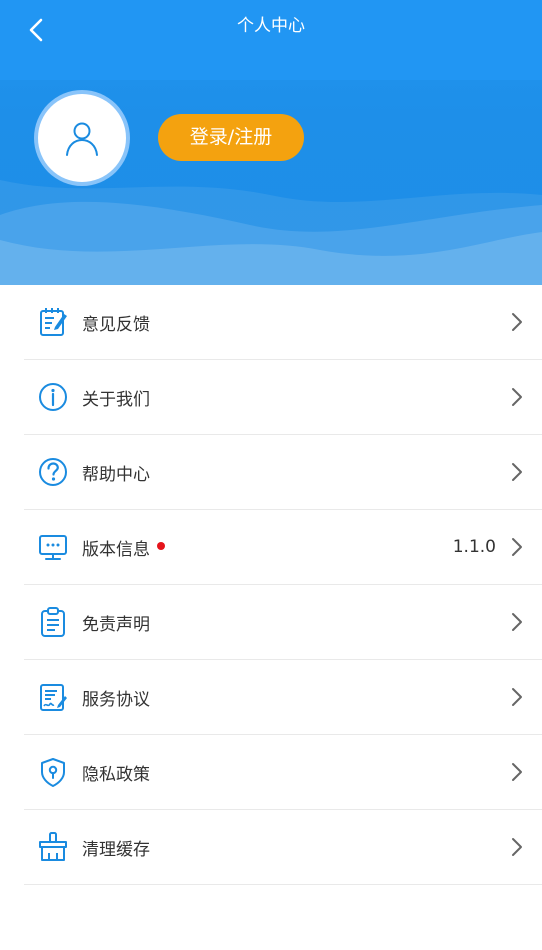 The width and height of the screenshot is (542, 950). What do you see at coordinates (116, 774) in the screenshot?
I see `menu-item-label: 隐私政策` at bounding box center [116, 774].